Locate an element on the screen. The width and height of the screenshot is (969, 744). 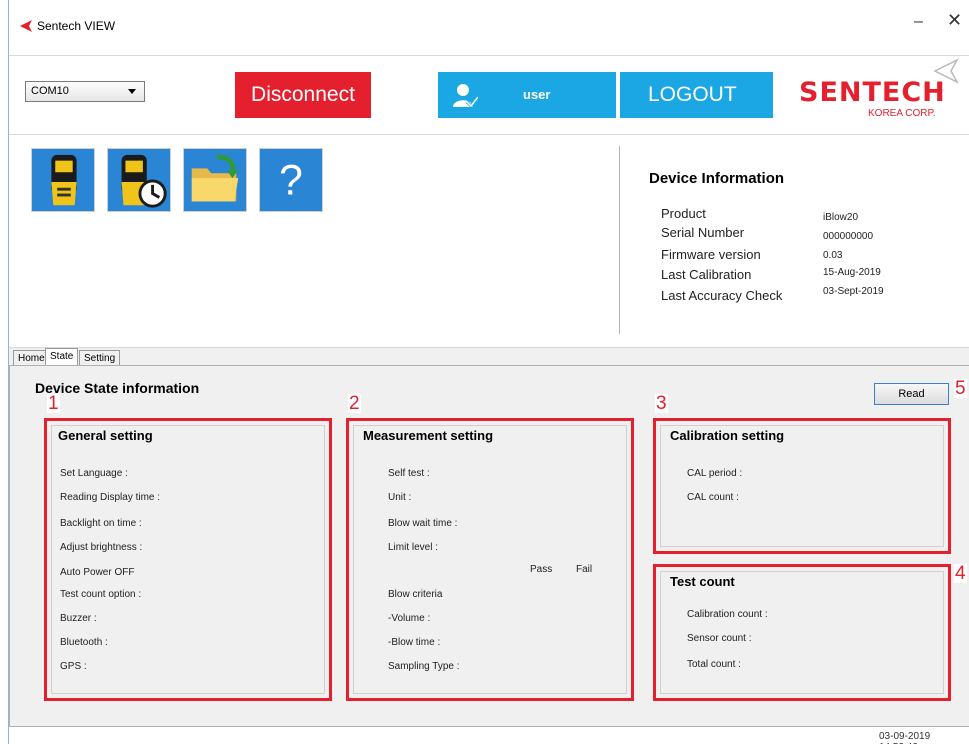
open-folder-button is located at coordinates (215, 180).